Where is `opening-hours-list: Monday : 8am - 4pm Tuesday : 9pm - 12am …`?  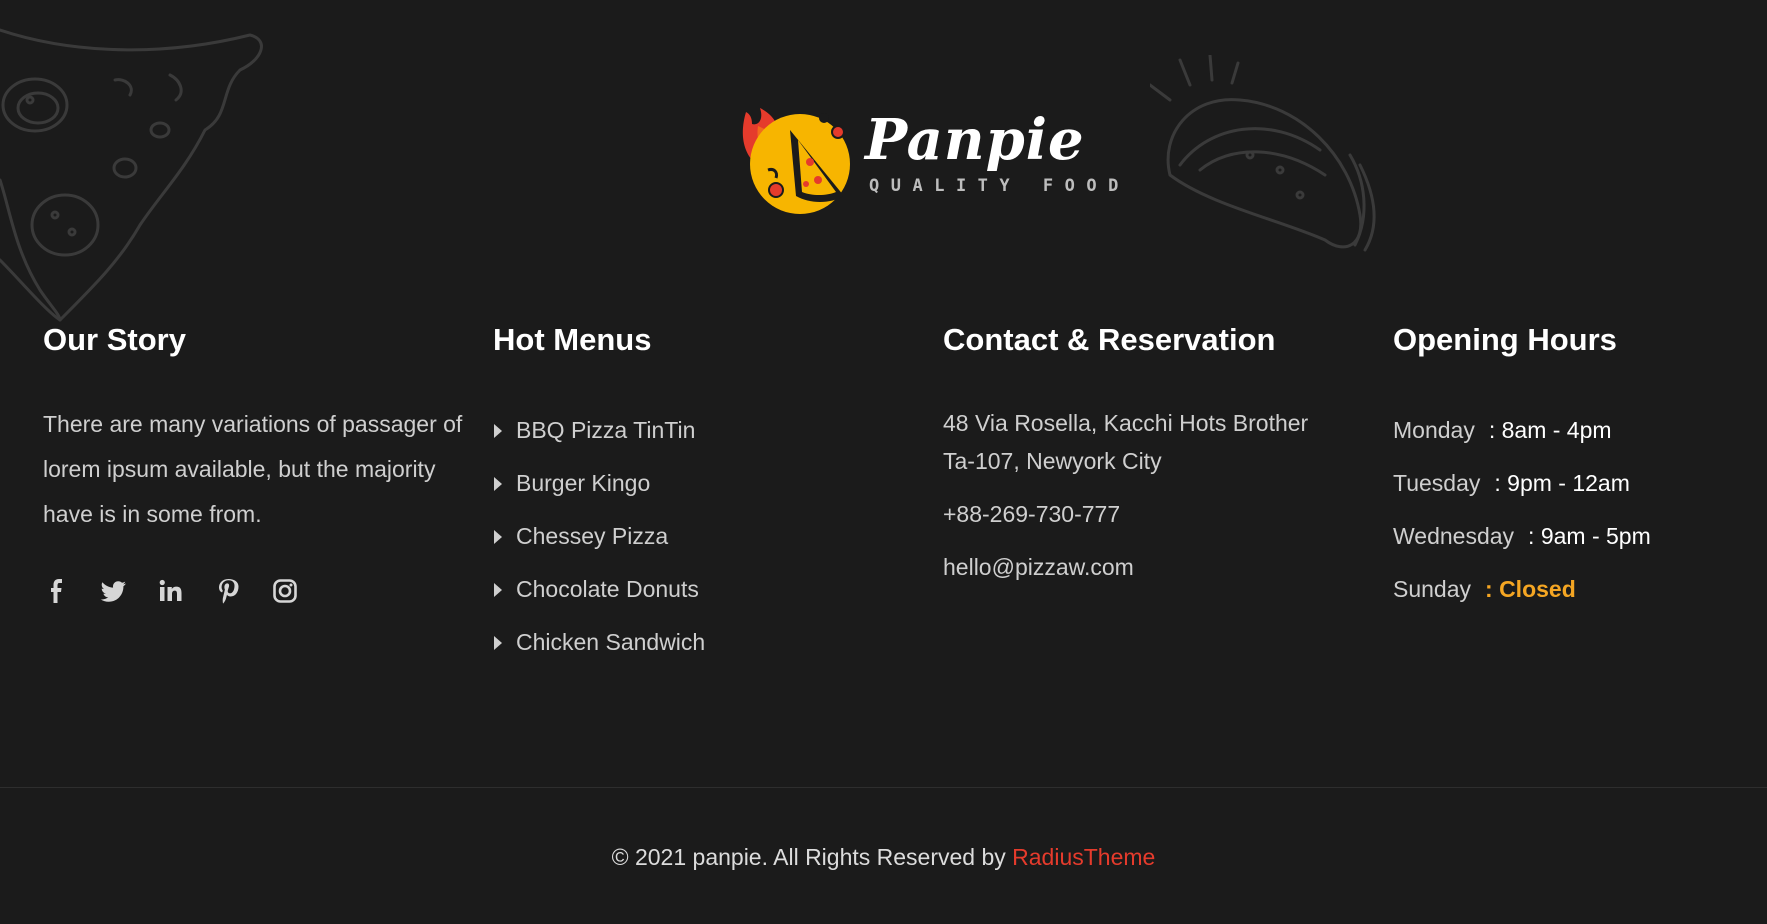 opening-hours-list: Monday : 8am - 4pm Tuesday : 9pm - 12am … is located at coordinates (1573, 510).